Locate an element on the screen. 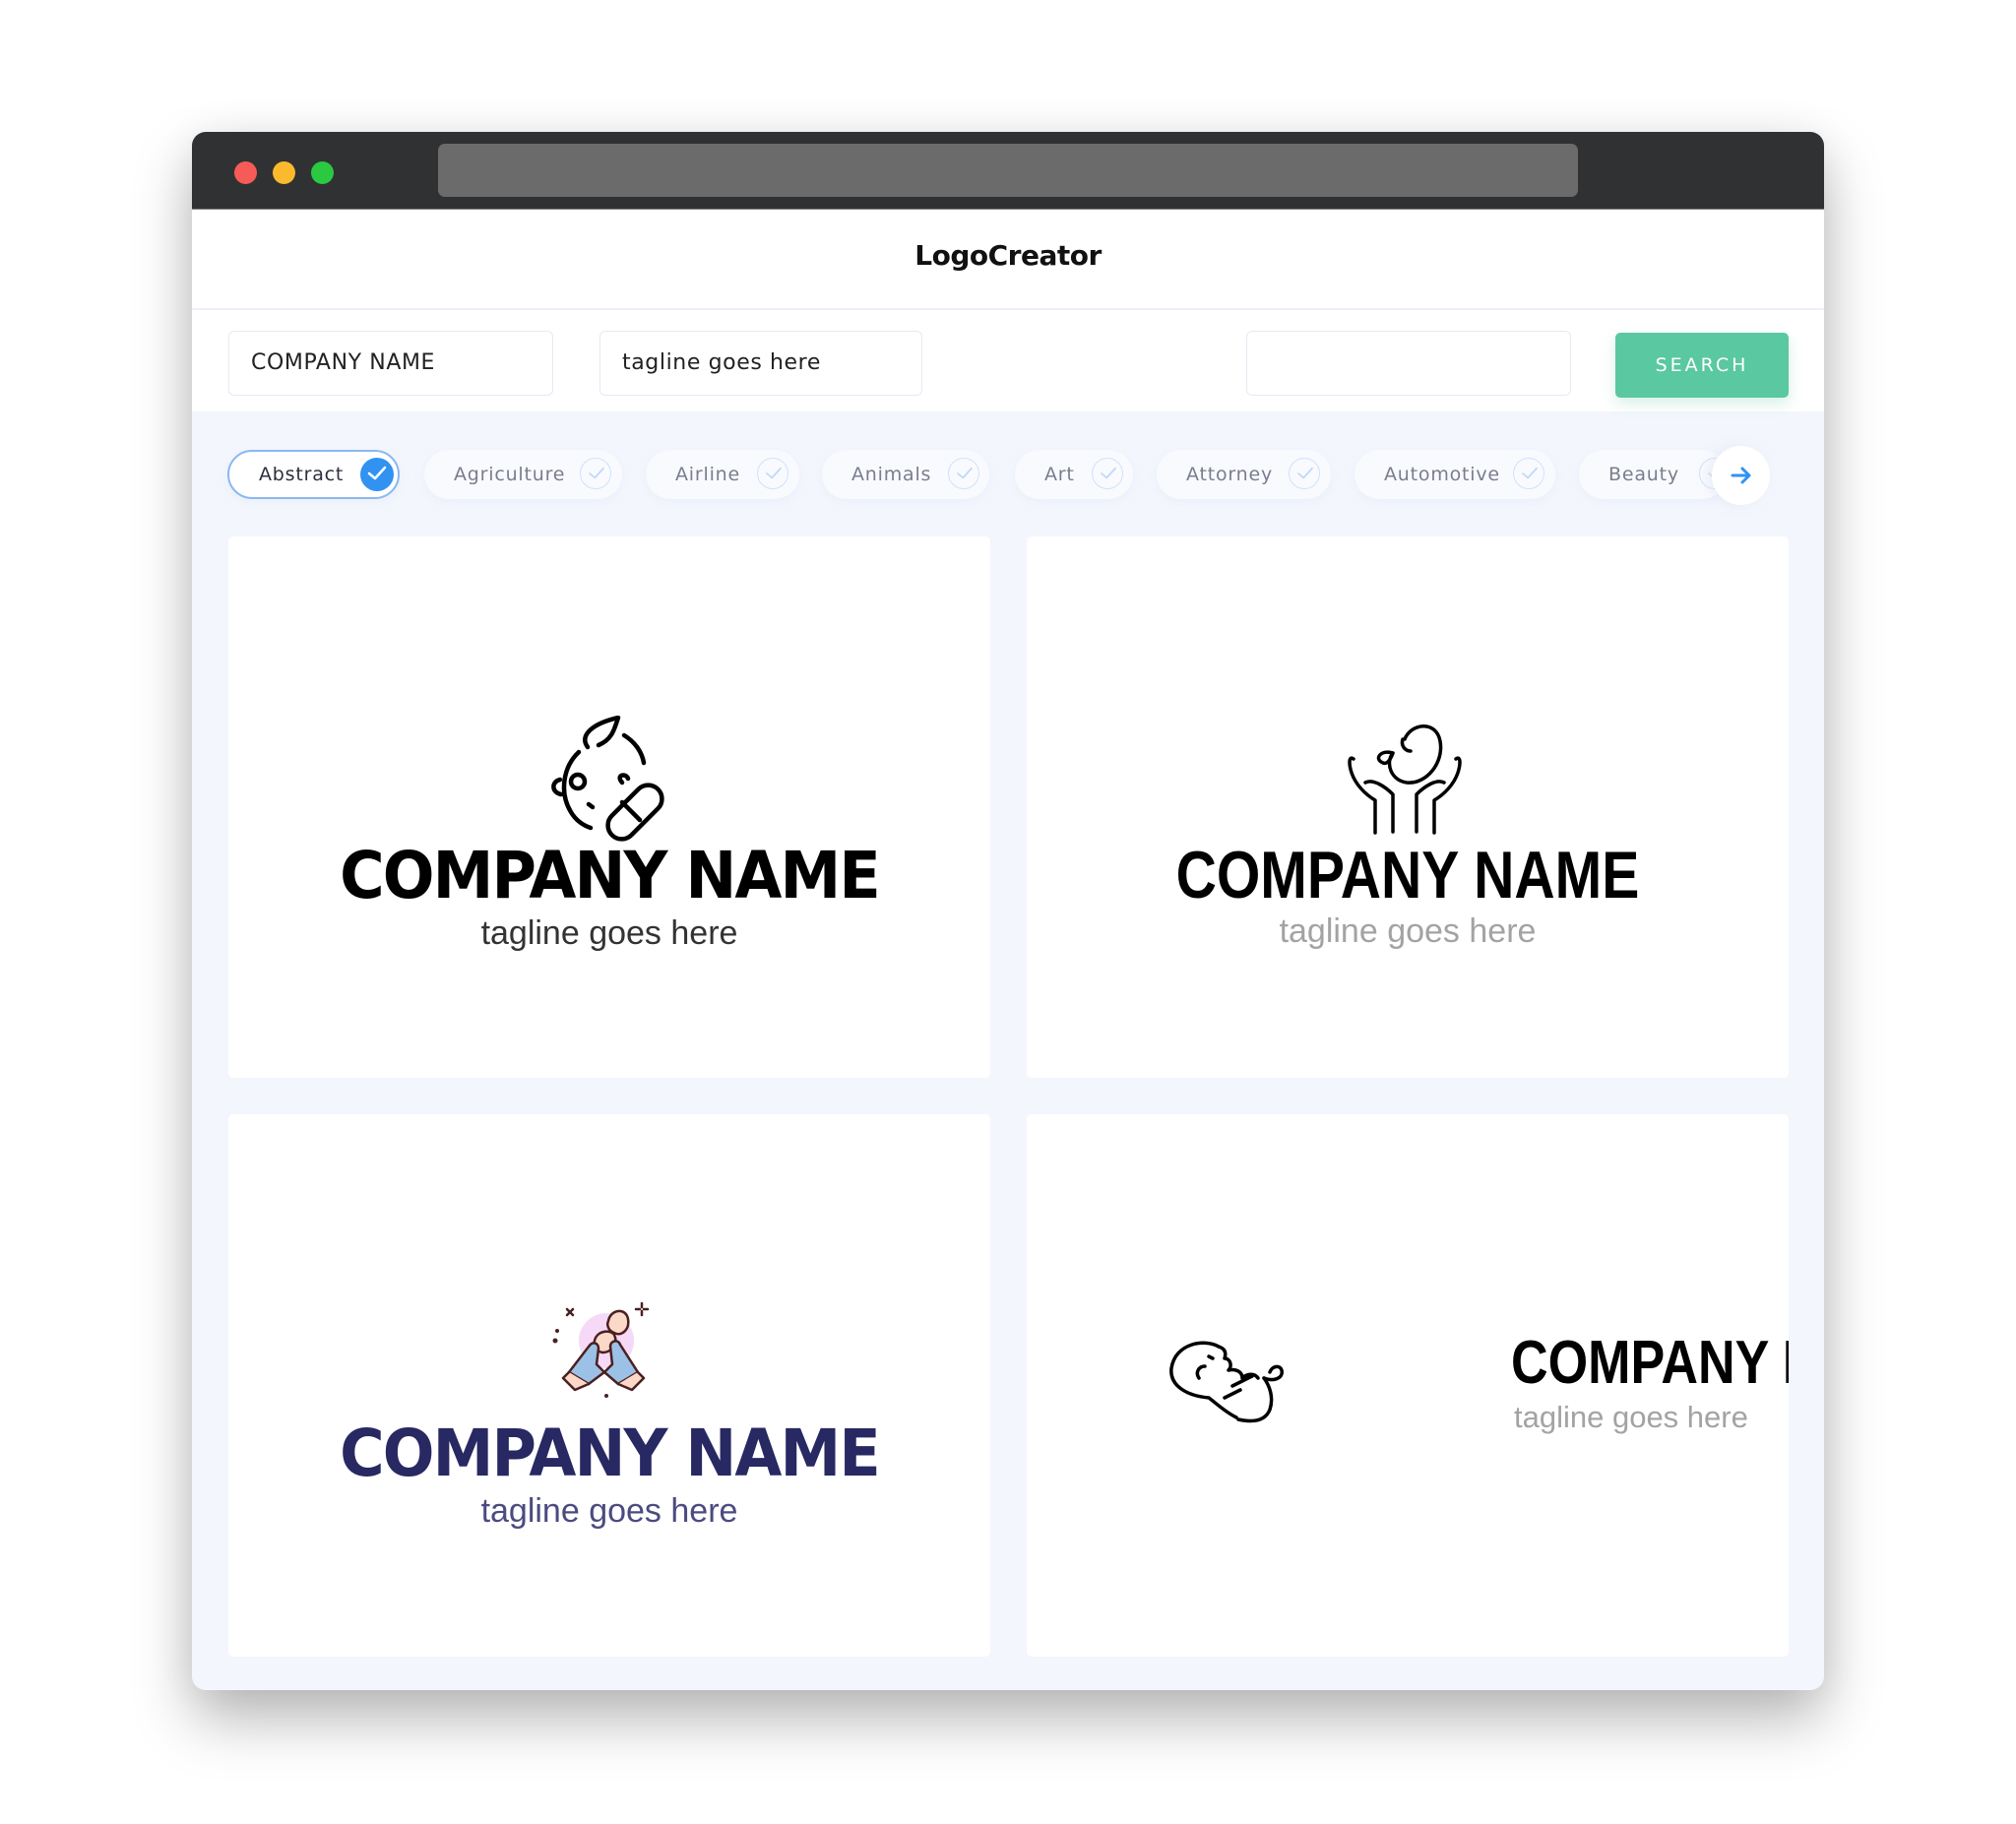 This screenshot has width=2016, height=1824. category-chip-abstract: Abstract is located at coordinates (313, 474).